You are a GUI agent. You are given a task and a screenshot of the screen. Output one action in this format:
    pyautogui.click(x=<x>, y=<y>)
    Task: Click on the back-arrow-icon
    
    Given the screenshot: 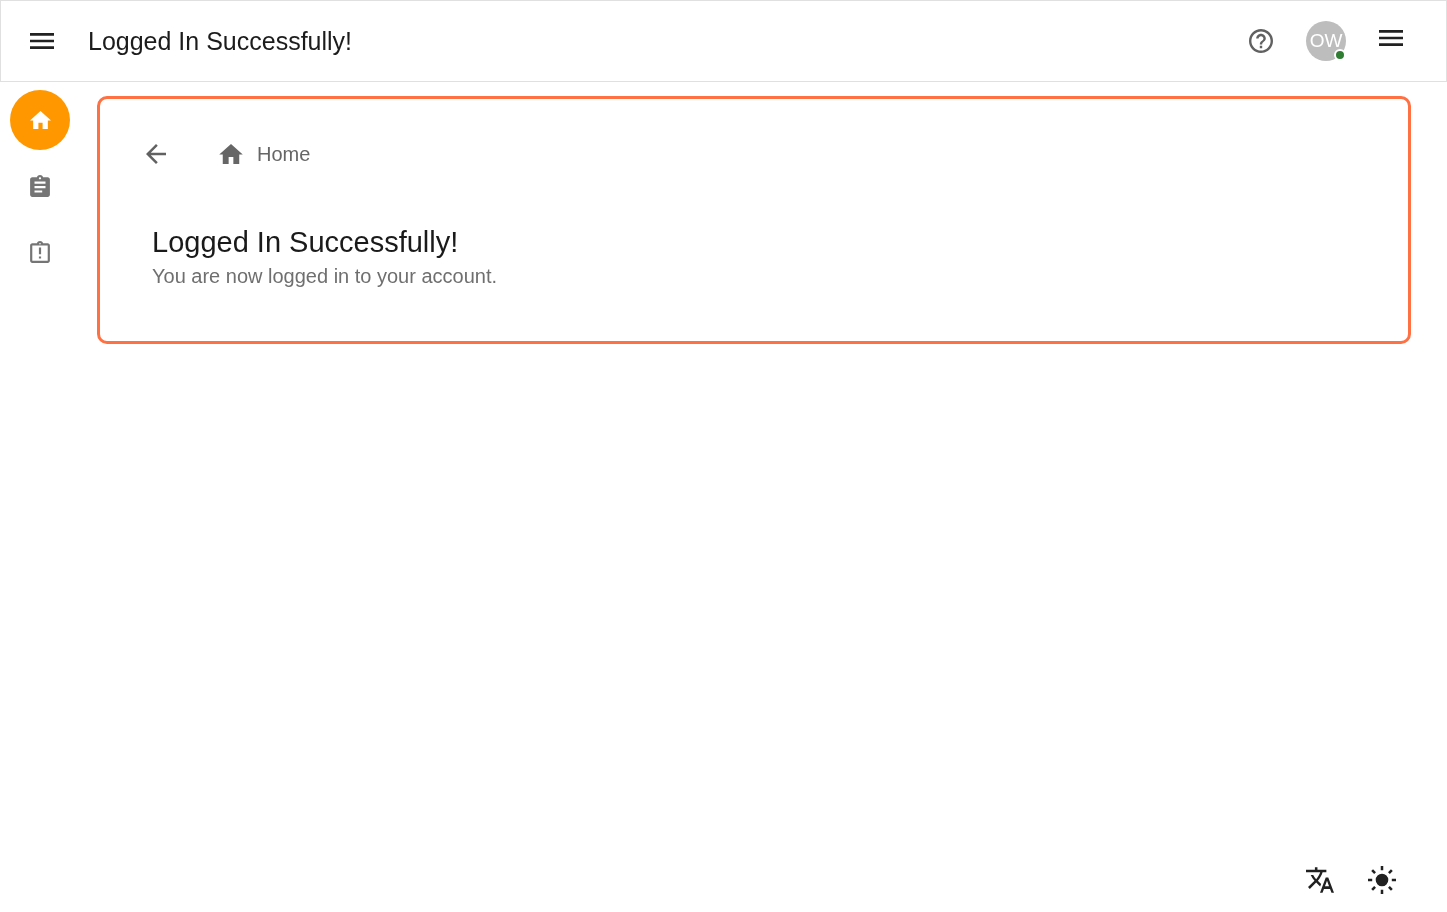 What is the action you would take?
    pyautogui.click(x=156, y=154)
    